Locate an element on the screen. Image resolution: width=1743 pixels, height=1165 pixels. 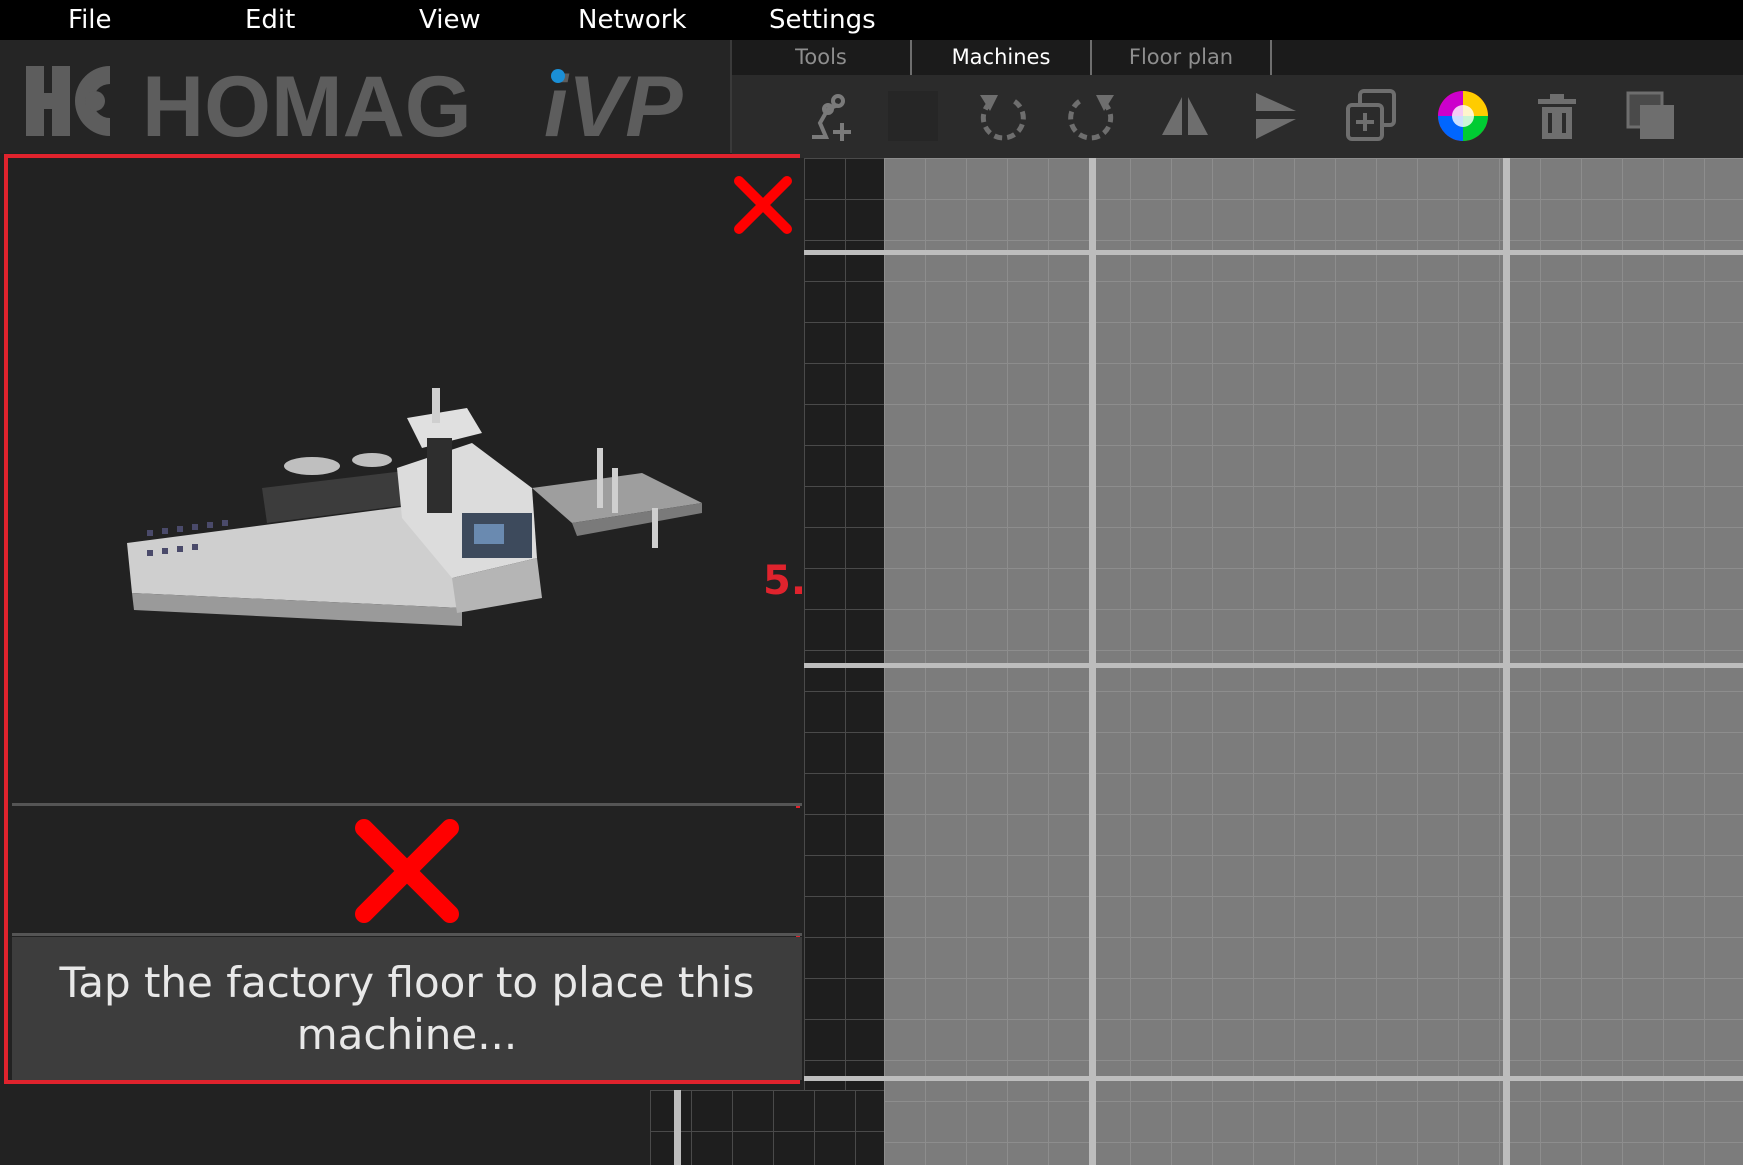
add-machine-icon is located at coordinates (827, 116).